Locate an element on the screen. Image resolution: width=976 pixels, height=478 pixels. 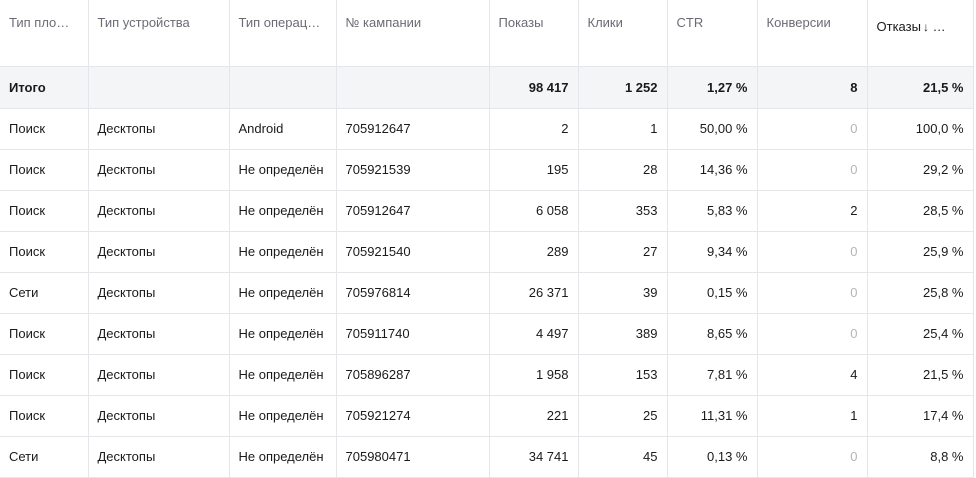
header-conversions: Конверсии is located at coordinates (812, 33).